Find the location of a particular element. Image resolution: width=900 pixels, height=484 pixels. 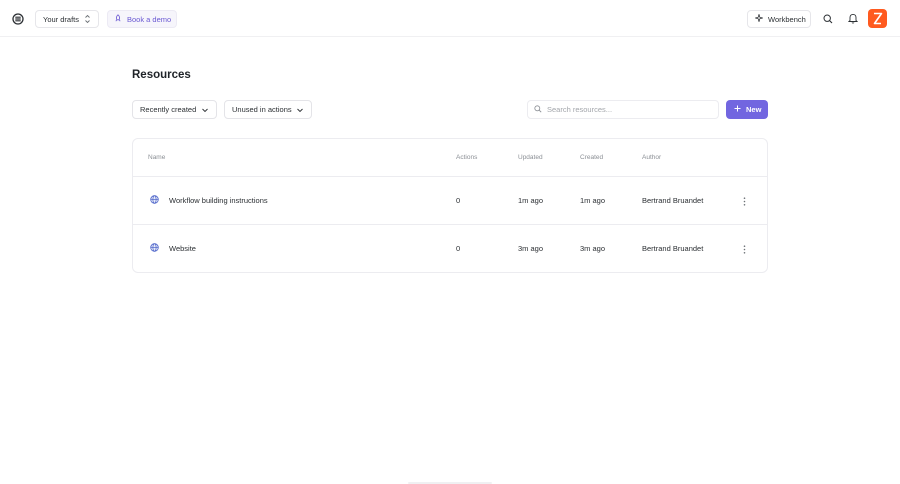

book-demo-button: Book a demo is located at coordinates (142, 19).